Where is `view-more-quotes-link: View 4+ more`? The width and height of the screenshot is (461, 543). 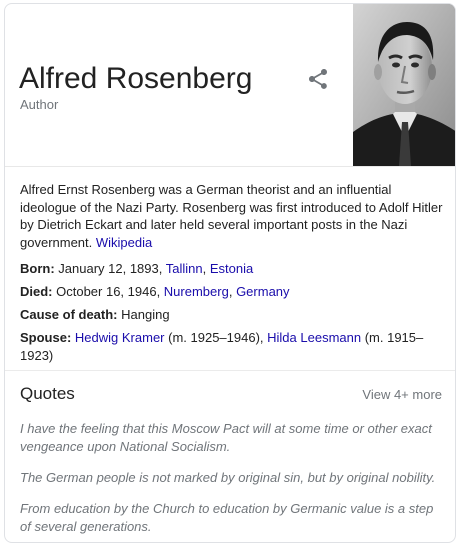 view-more-quotes-link: View 4+ more is located at coordinates (402, 394).